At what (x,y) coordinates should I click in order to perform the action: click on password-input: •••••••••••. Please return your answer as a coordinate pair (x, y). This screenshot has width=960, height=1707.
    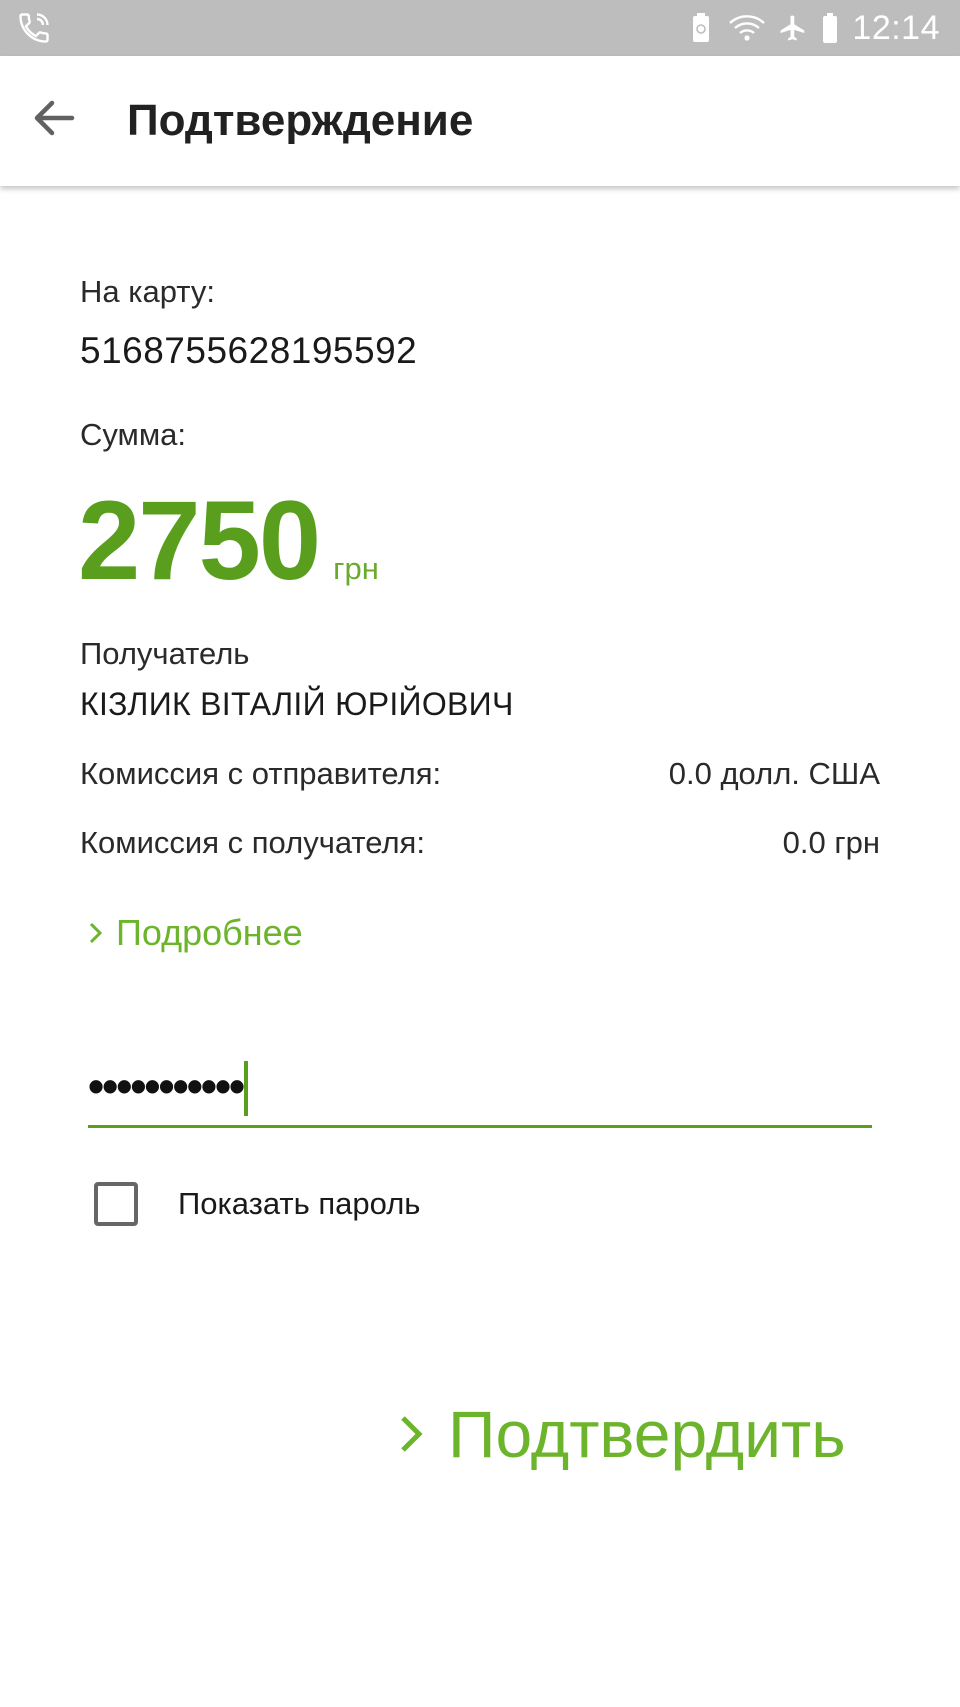
    Looking at the image, I should click on (480, 1091).